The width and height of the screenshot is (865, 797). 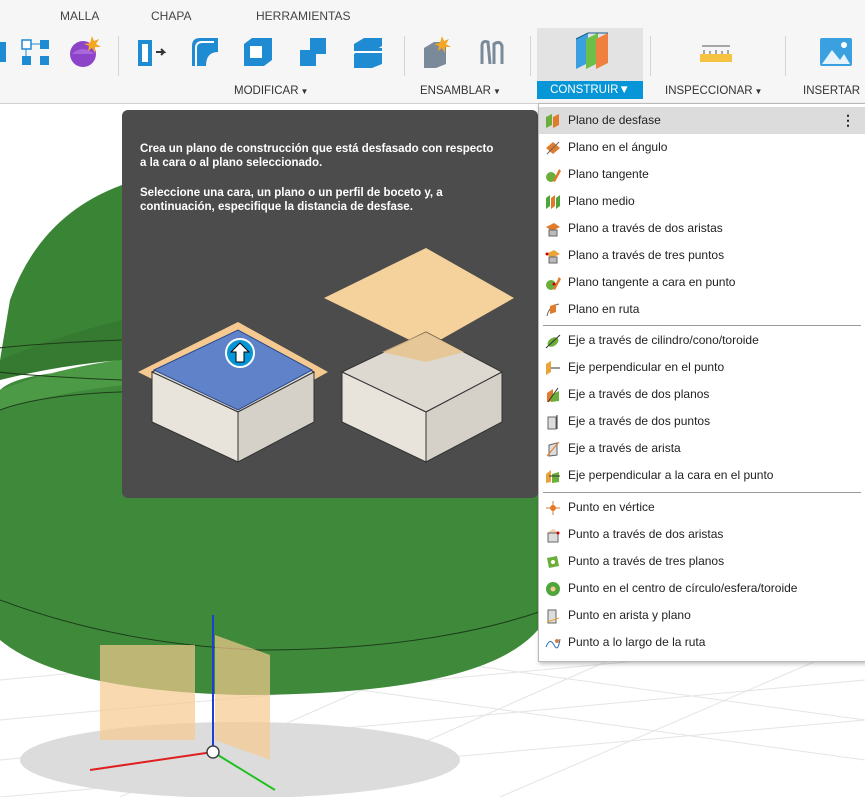 I want to click on tangent-plane-icon, so click(x=553, y=175).